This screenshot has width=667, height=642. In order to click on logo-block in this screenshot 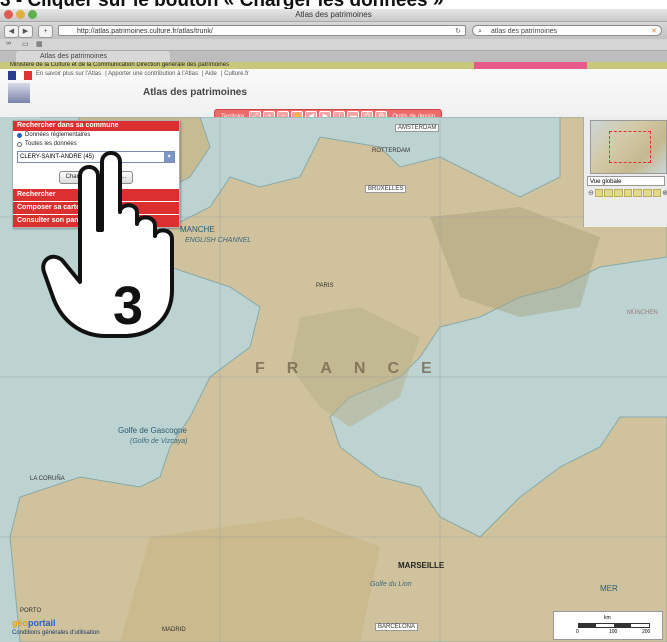, I will do `click(19, 93)`.